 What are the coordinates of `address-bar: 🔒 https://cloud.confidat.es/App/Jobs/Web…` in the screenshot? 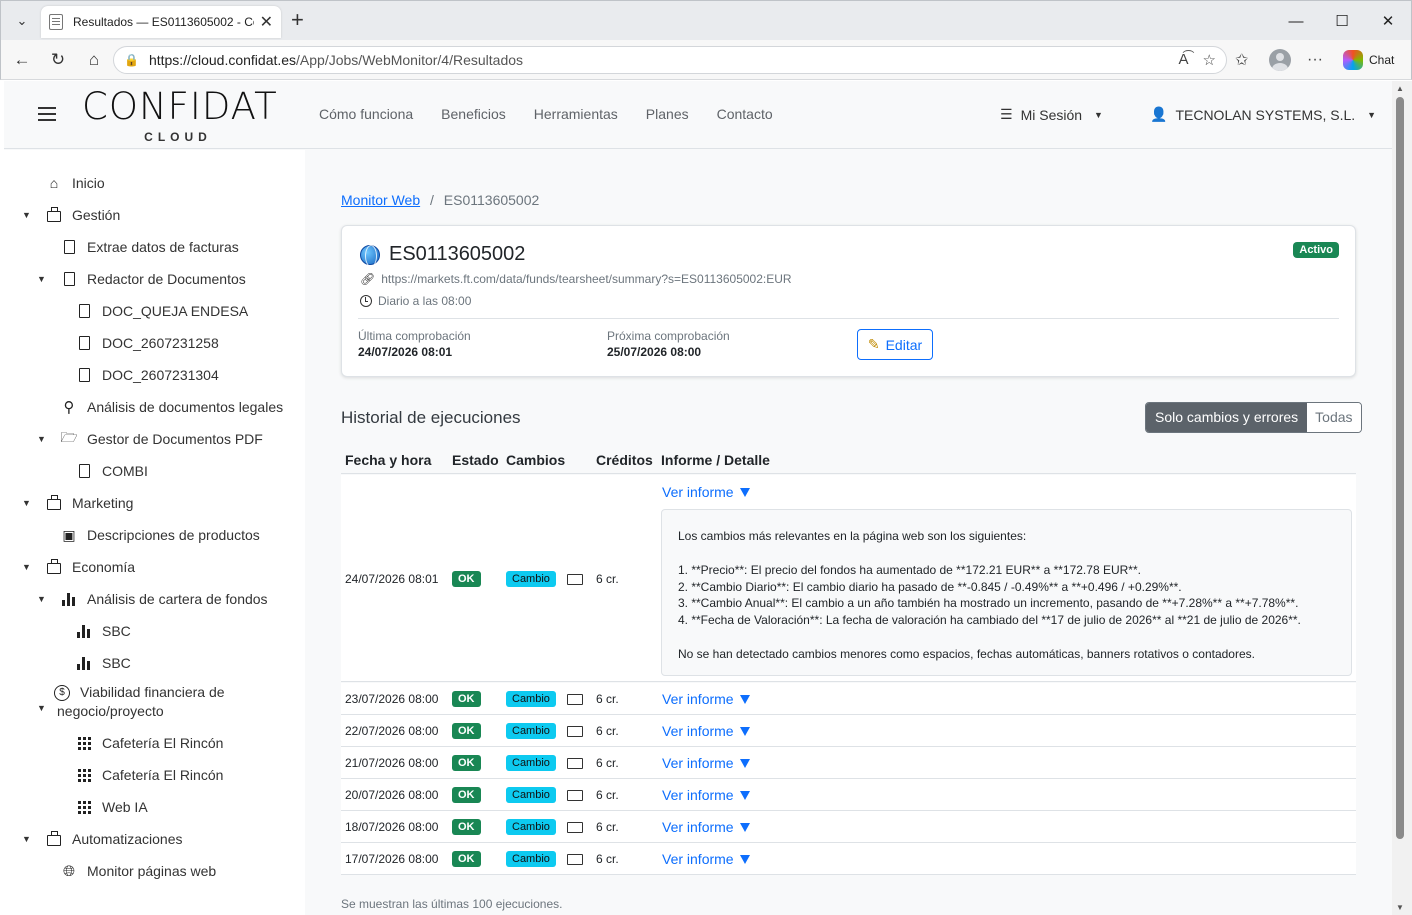 It's located at (670, 60).